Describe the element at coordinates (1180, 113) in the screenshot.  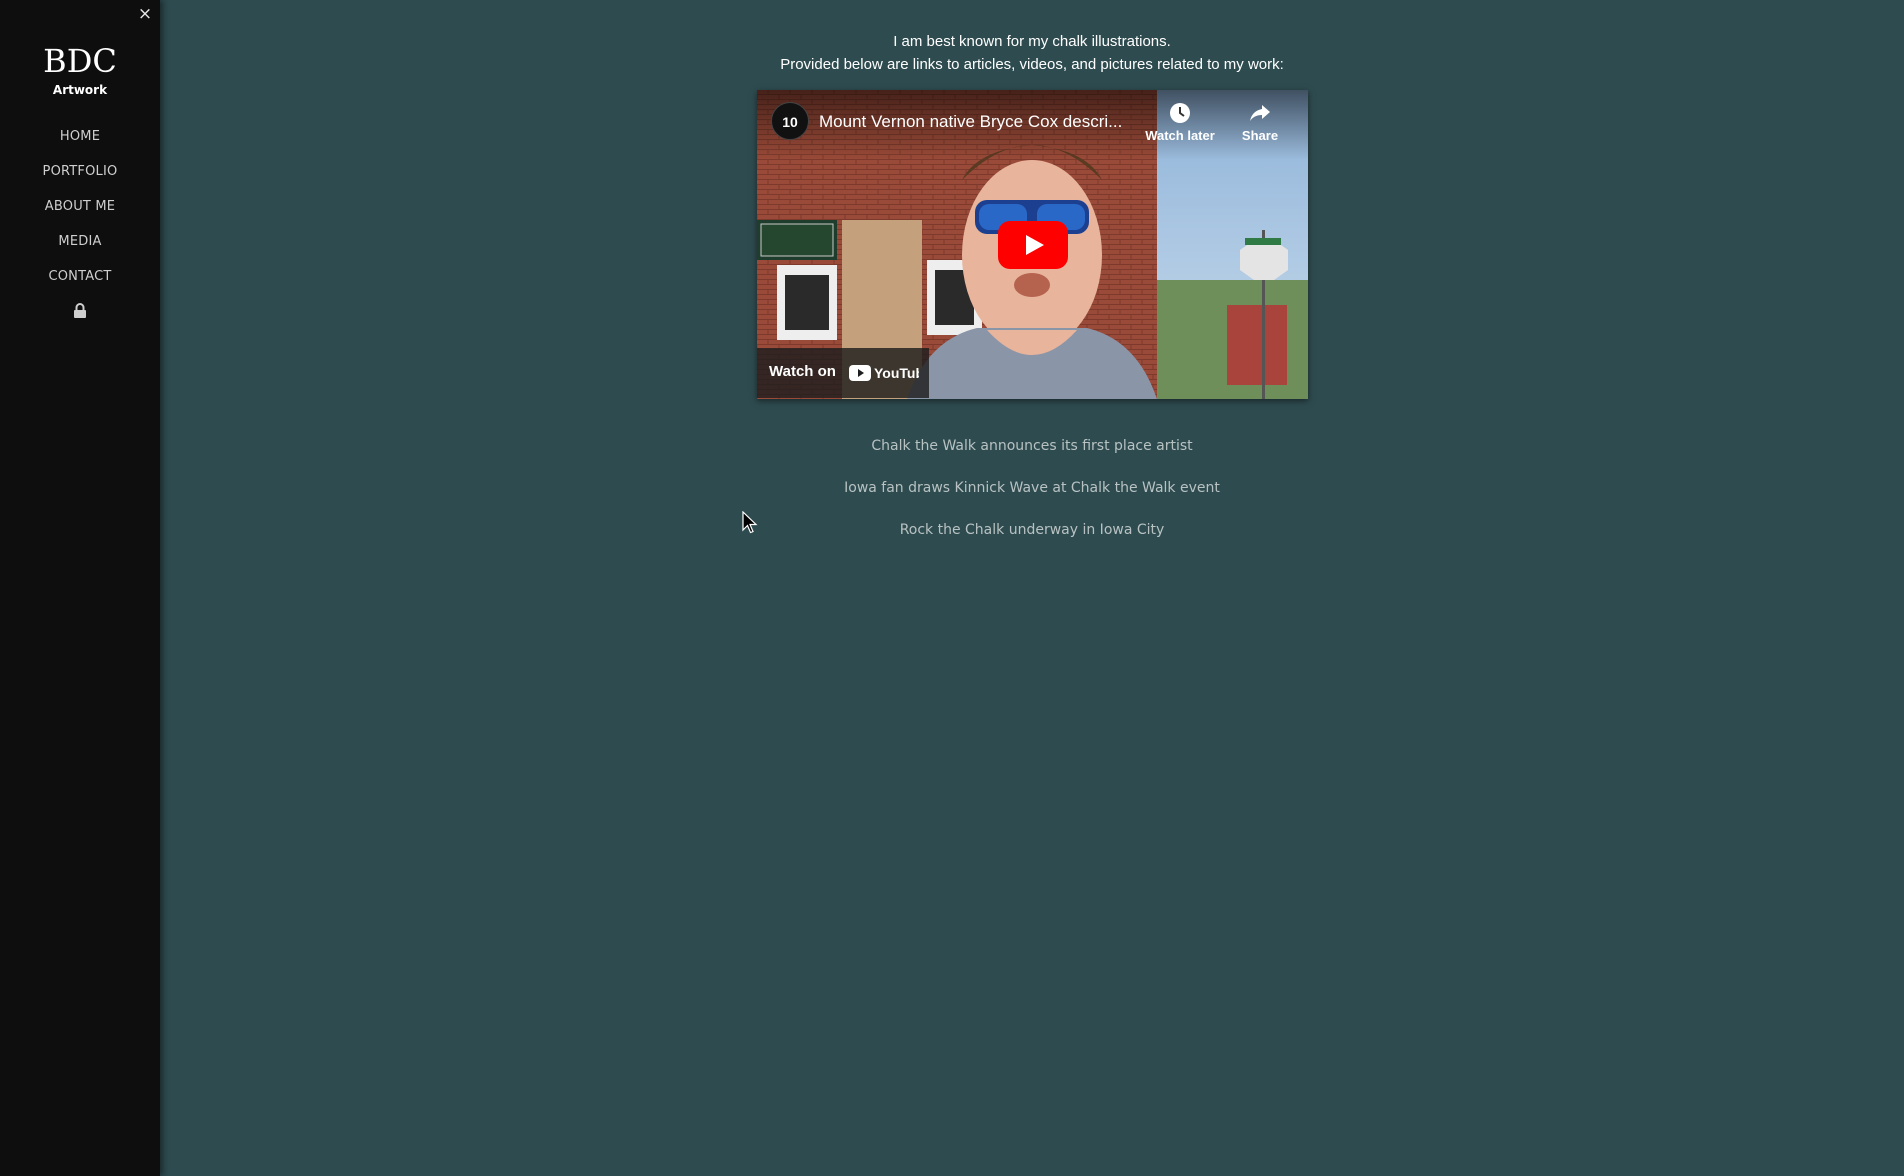
I see `clock-icon` at that location.